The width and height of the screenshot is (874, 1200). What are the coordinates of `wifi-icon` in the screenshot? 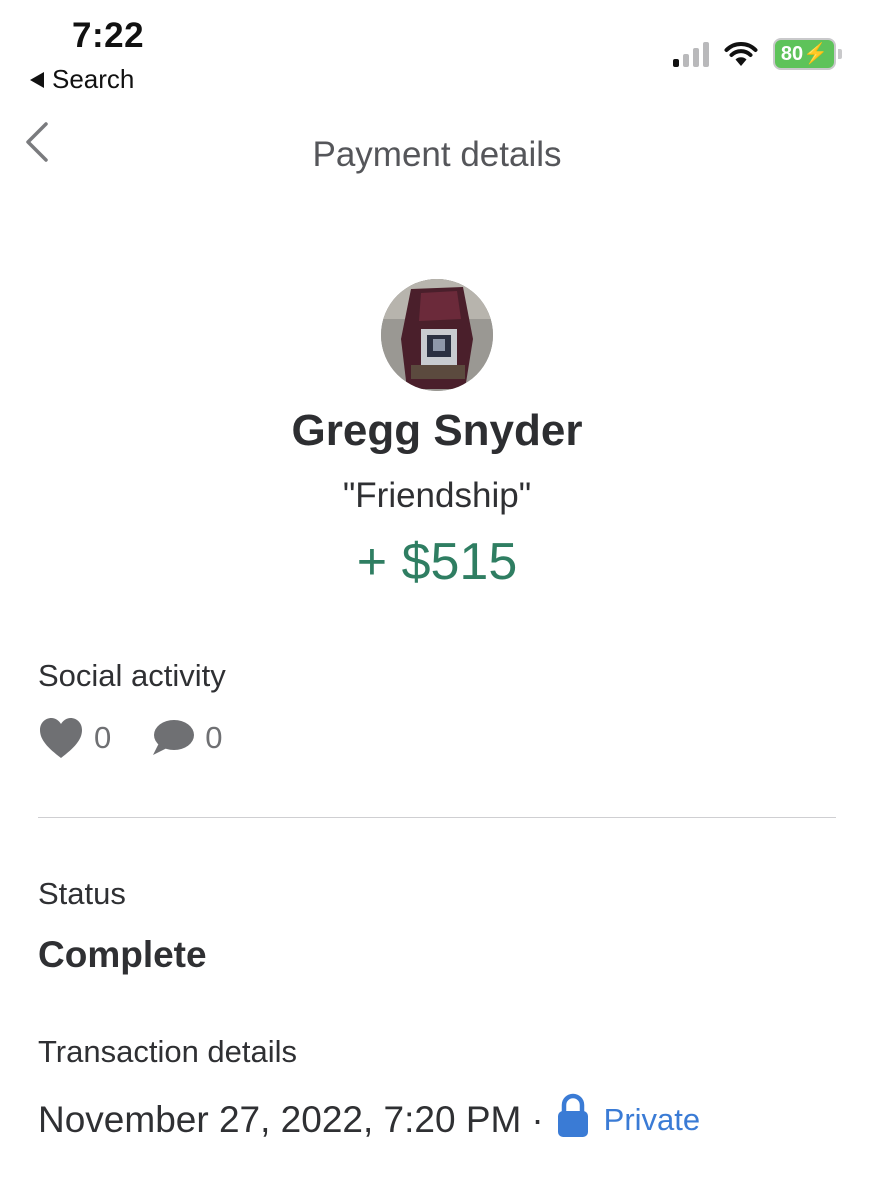 It's located at (741, 54).